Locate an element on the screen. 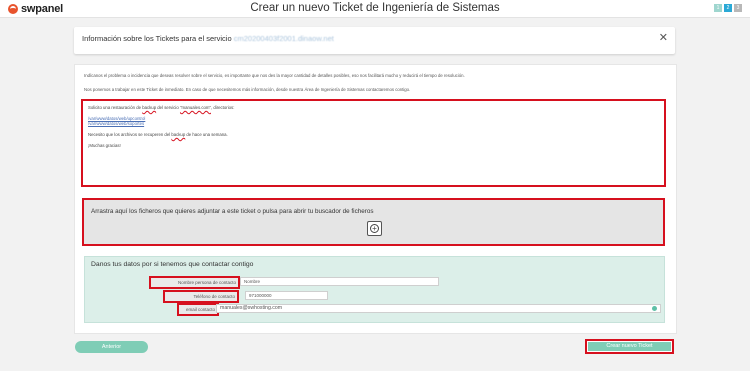 The width and height of the screenshot is (750, 371). contact-name-input: Nombre is located at coordinates (339, 281).